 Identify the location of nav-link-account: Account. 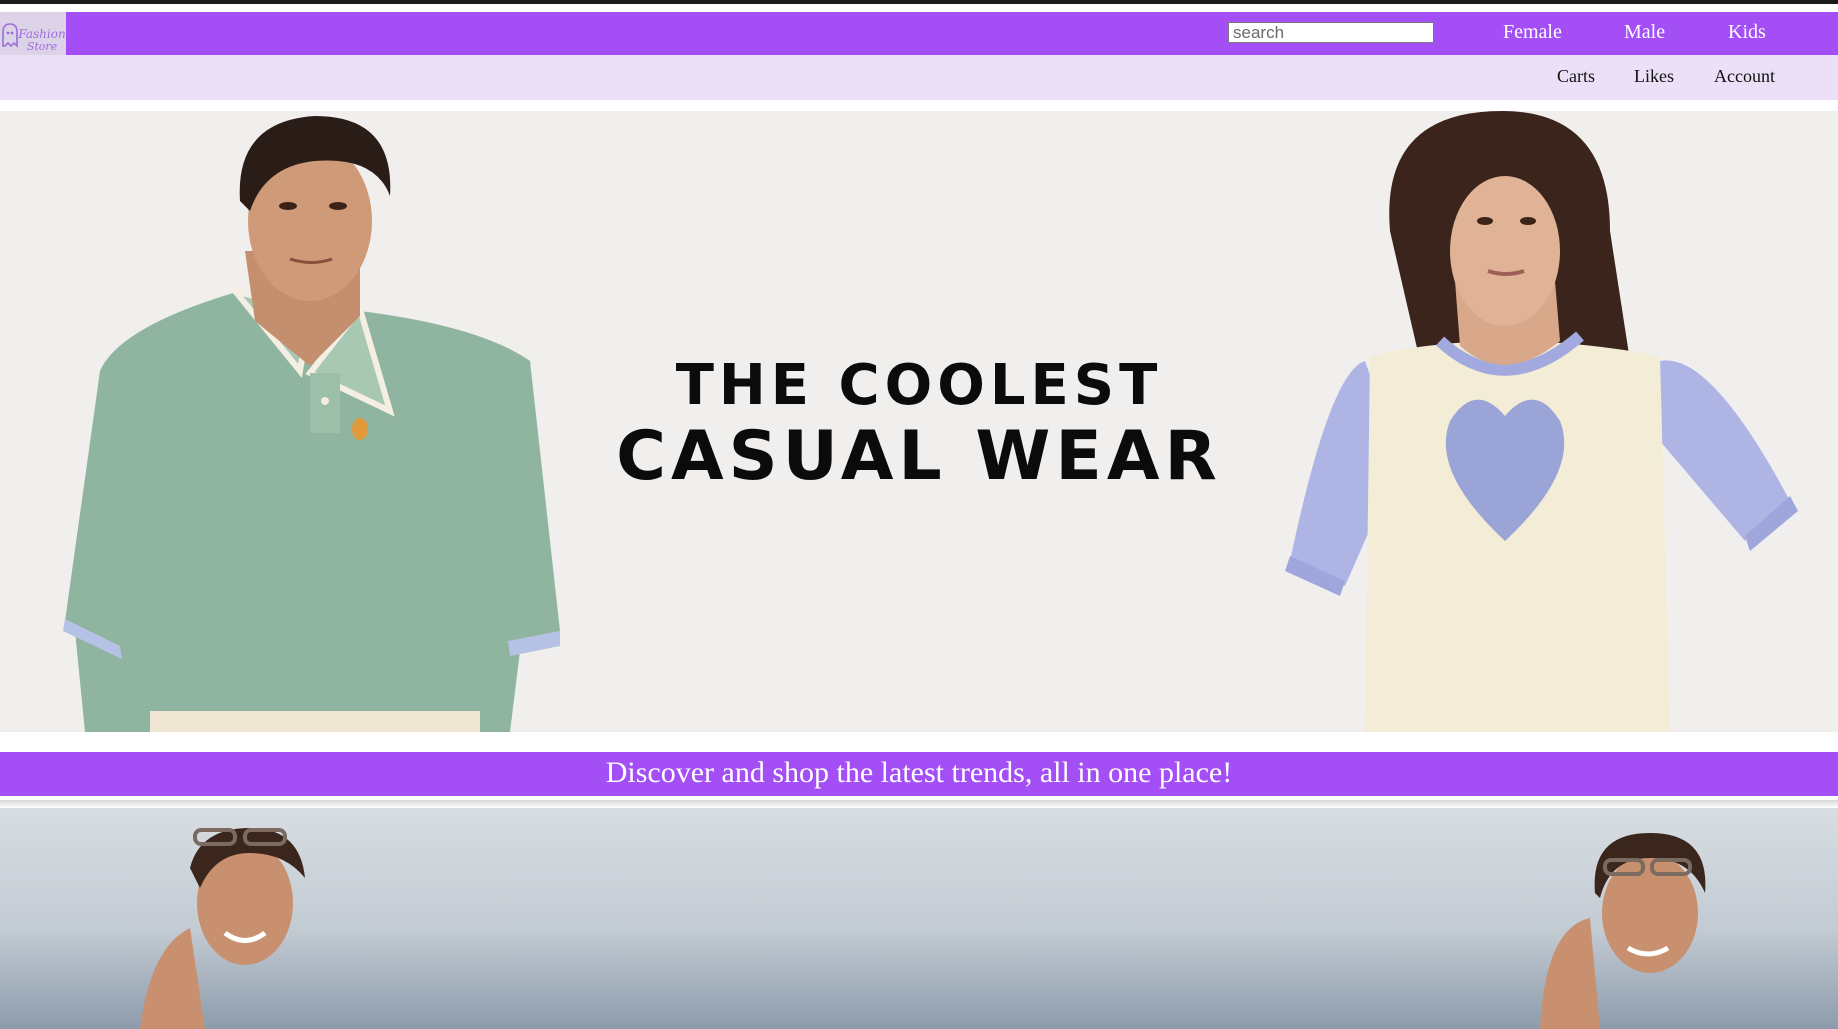
(1744, 76).